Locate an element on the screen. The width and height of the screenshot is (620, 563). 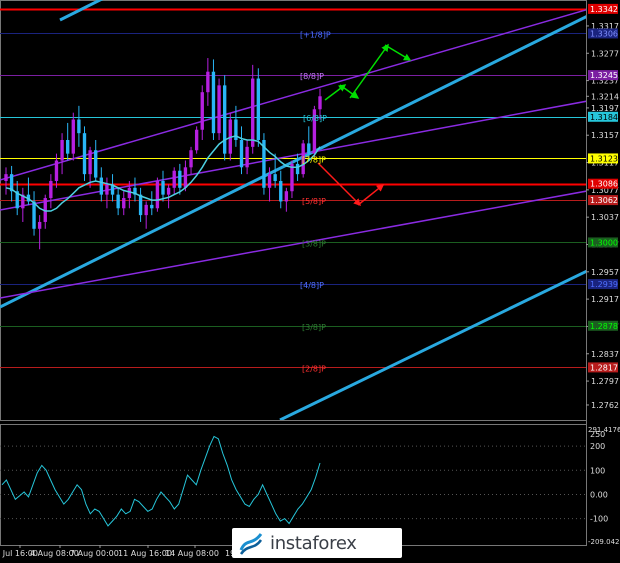
murrey-level-label: [2/8]P is located at coordinates (314, 368).